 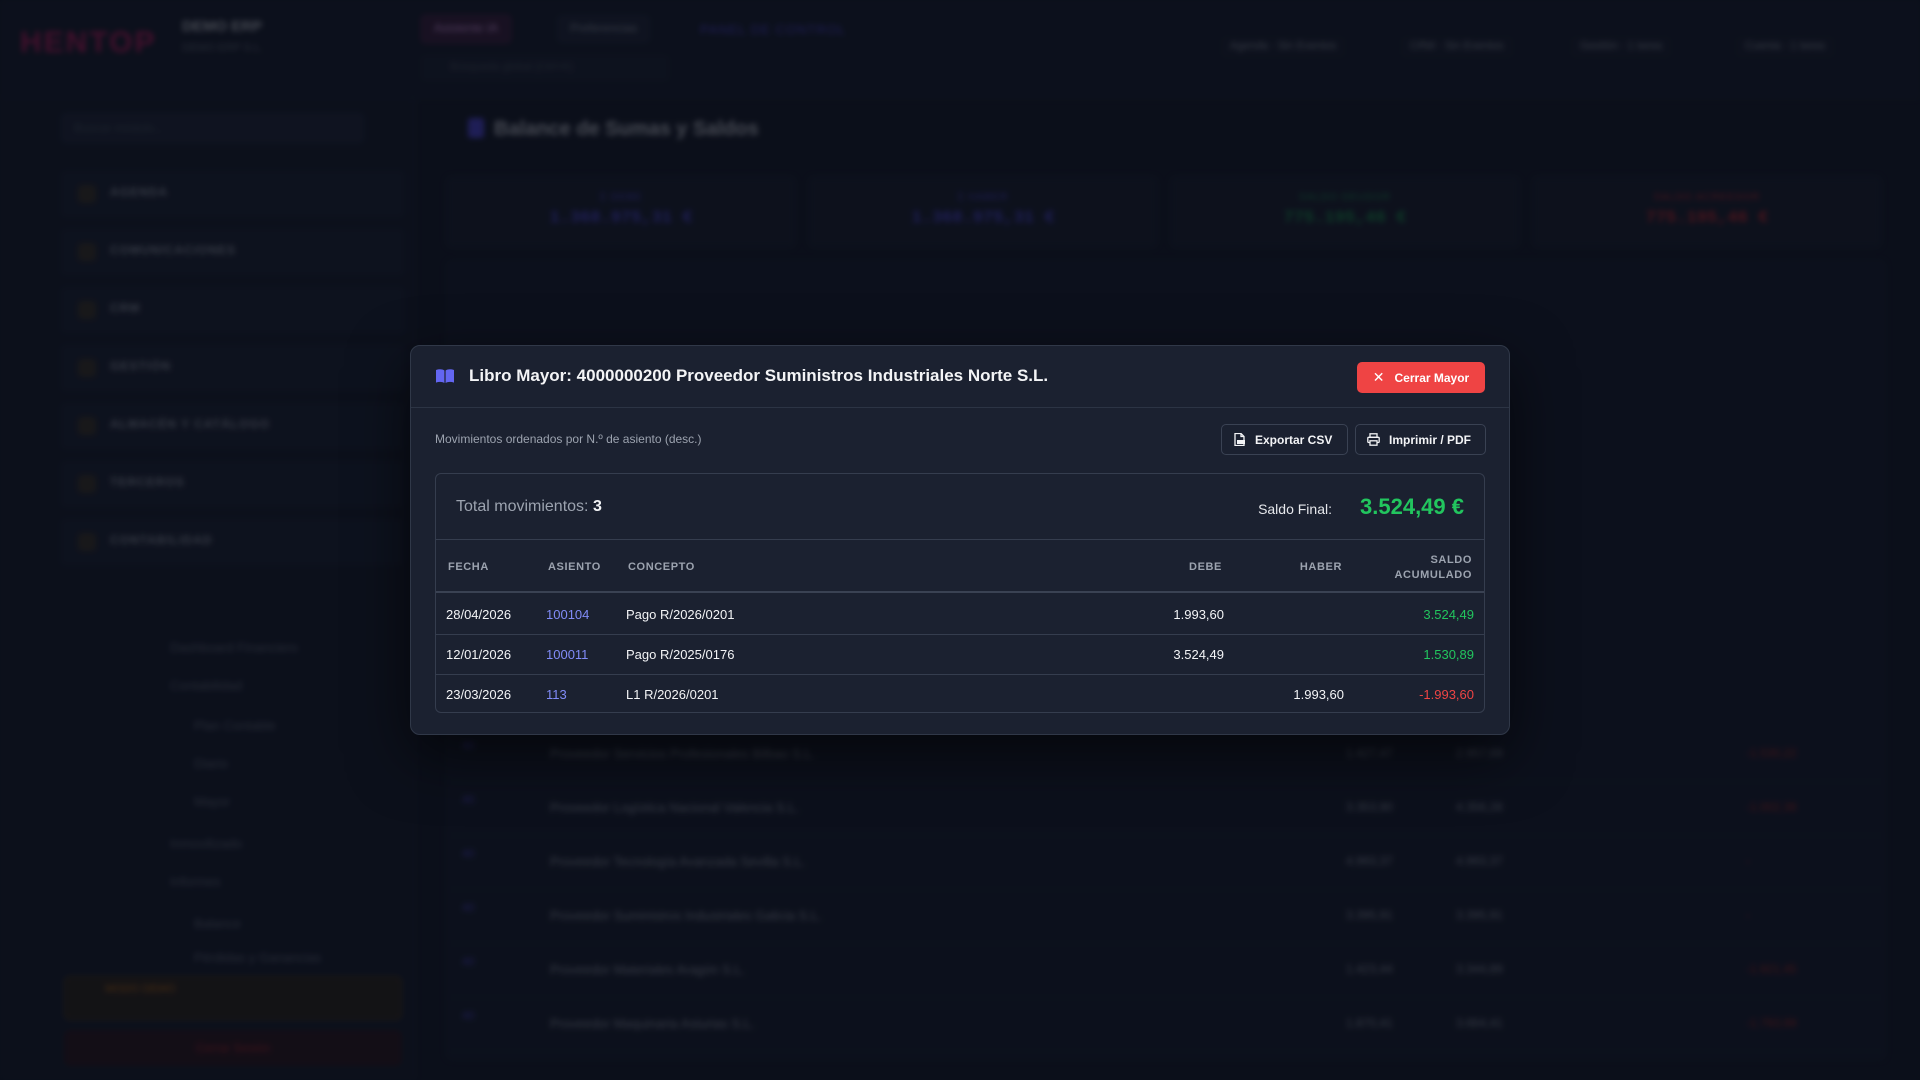 What do you see at coordinates (479, 694) in the screenshot?
I see `cell-fecha: 23/03/2026` at bounding box center [479, 694].